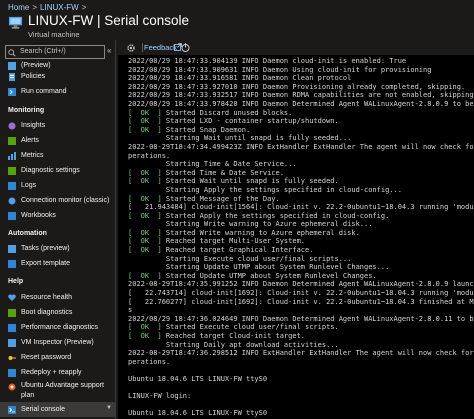  I want to click on console-toolbar: Feedback, so click(296, 47).